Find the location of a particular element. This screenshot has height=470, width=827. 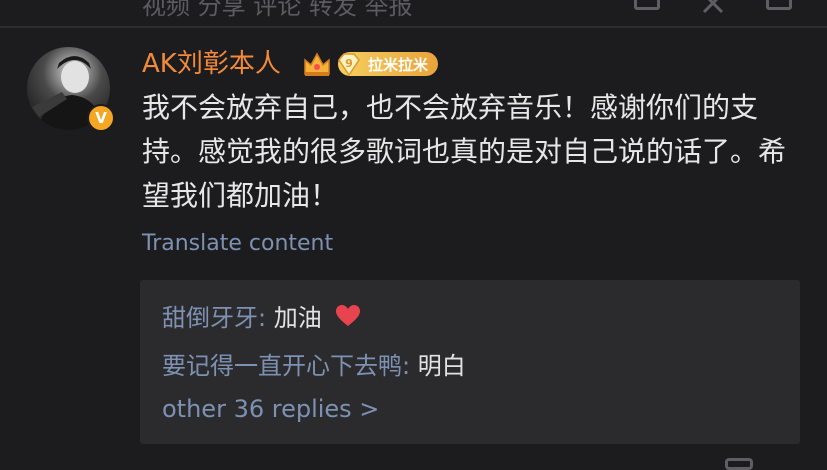

reply-item: 要记得一直开心下去鸭: 明白 is located at coordinates (314, 363).